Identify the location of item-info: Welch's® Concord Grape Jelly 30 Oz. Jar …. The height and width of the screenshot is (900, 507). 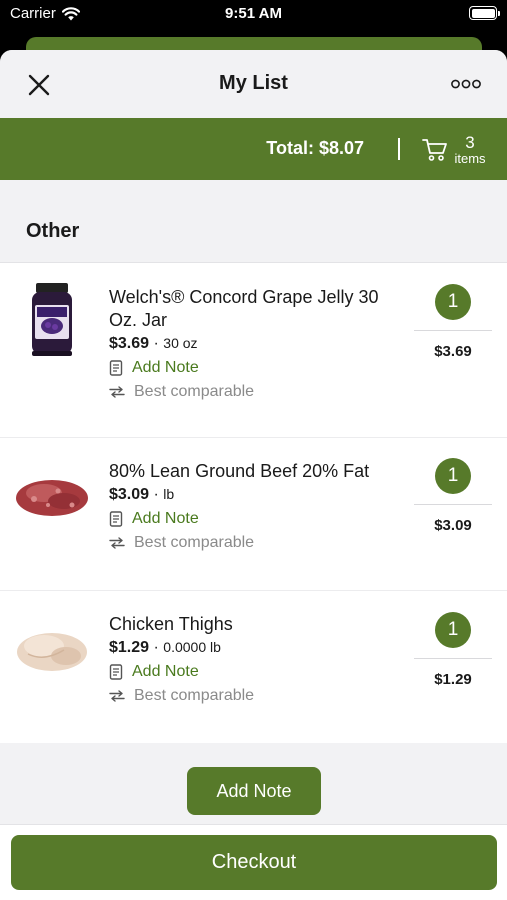
(248, 343).